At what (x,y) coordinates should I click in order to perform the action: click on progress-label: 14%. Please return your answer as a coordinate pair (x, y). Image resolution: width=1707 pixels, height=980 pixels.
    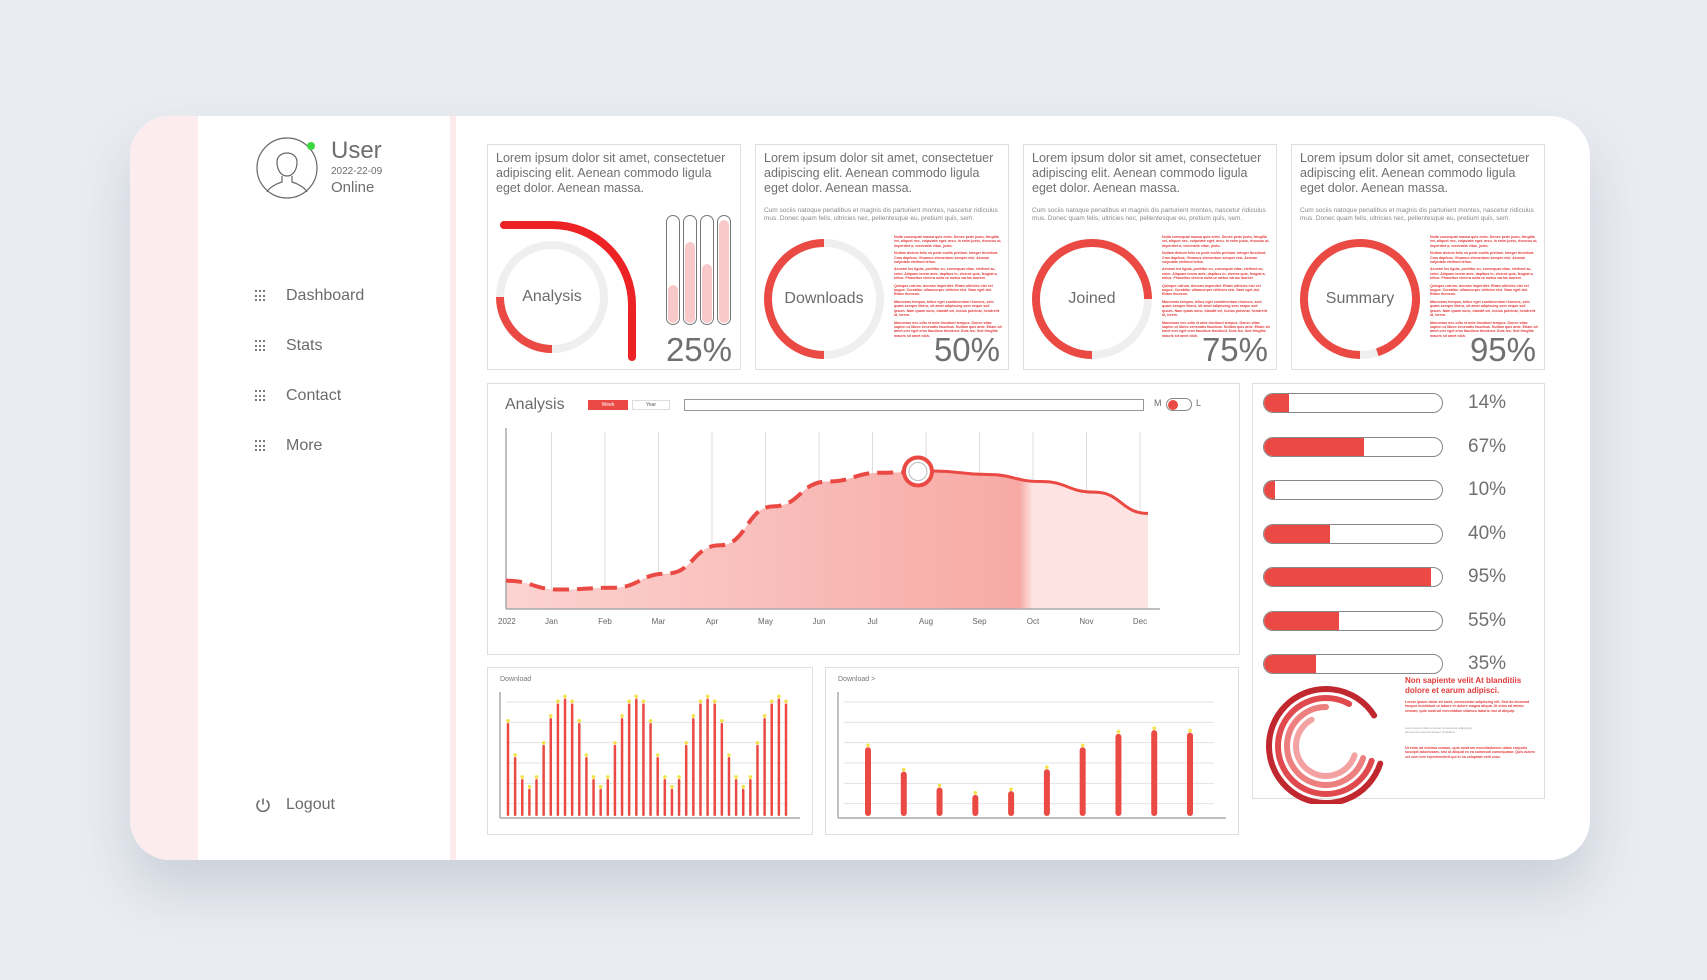
    Looking at the image, I should click on (1487, 402).